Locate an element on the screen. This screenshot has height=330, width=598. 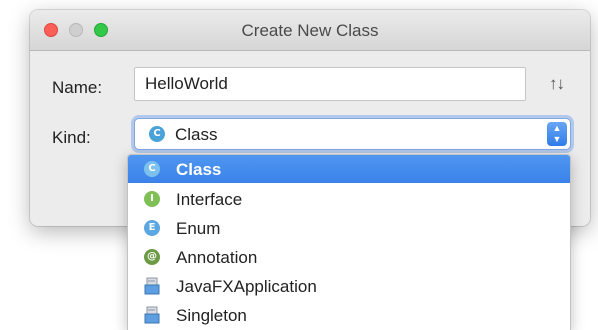
annotation-icon: @ is located at coordinates (152, 257).